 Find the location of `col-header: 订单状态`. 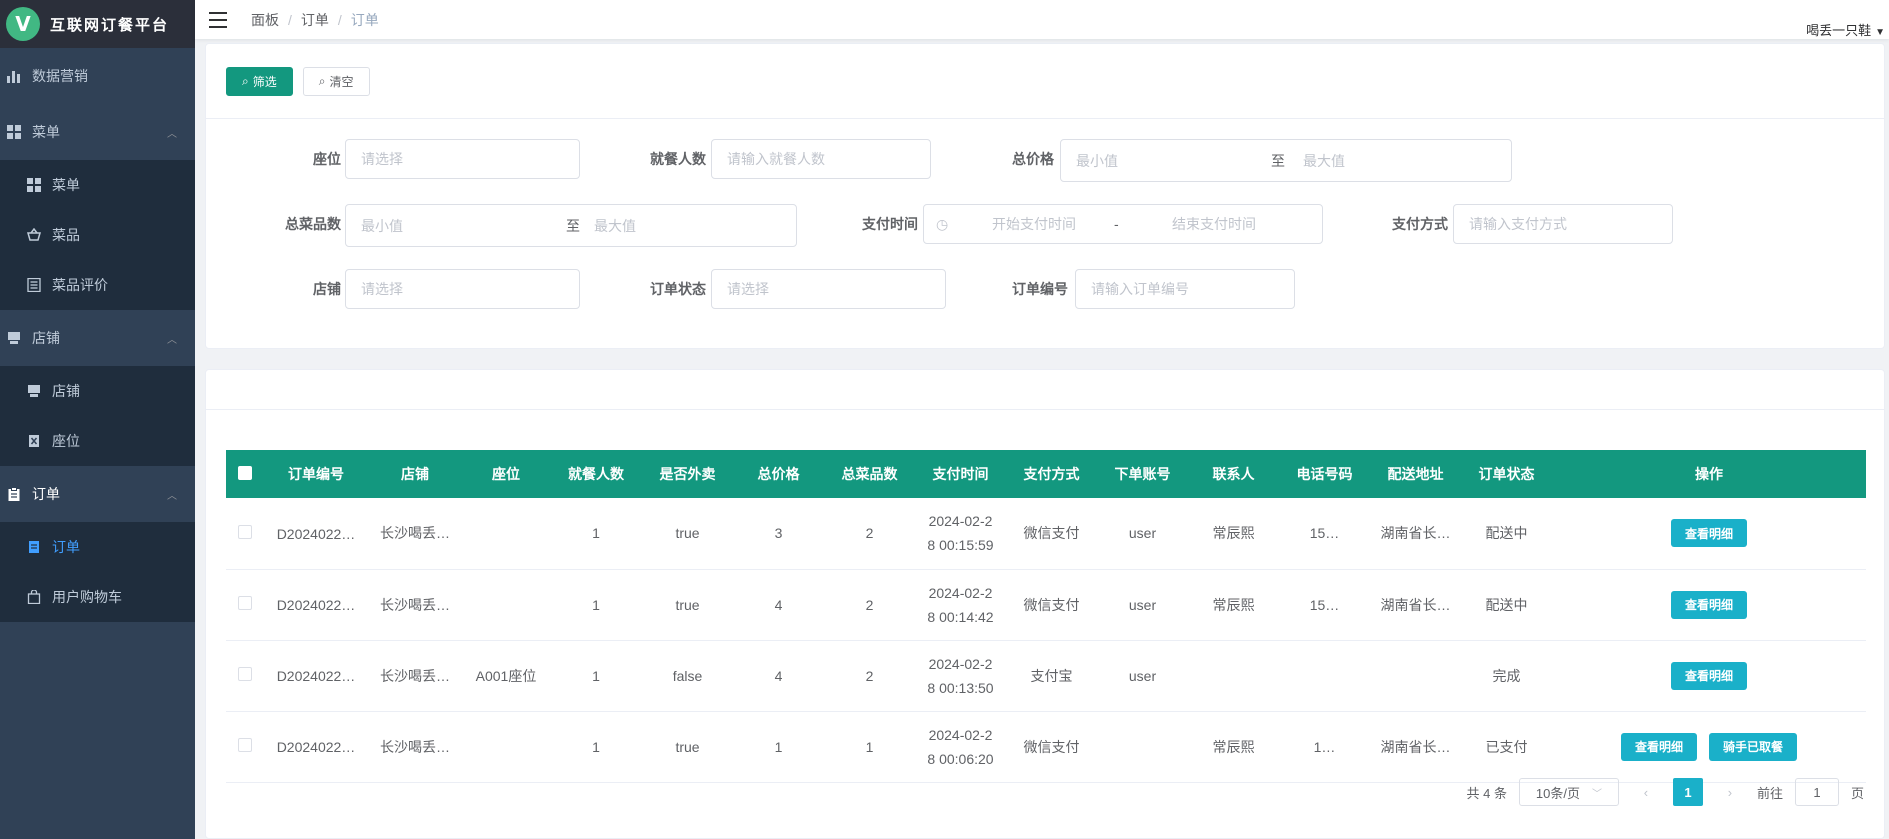

col-header: 订单状态 is located at coordinates (1506, 474).